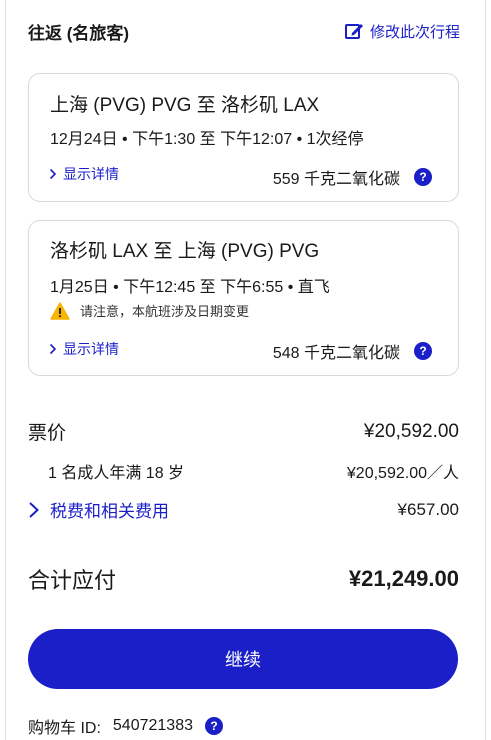  Describe the element at coordinates (243, 431) in the screenshot. I see `fare-row: 票价 ¥20,592.00` at that location.